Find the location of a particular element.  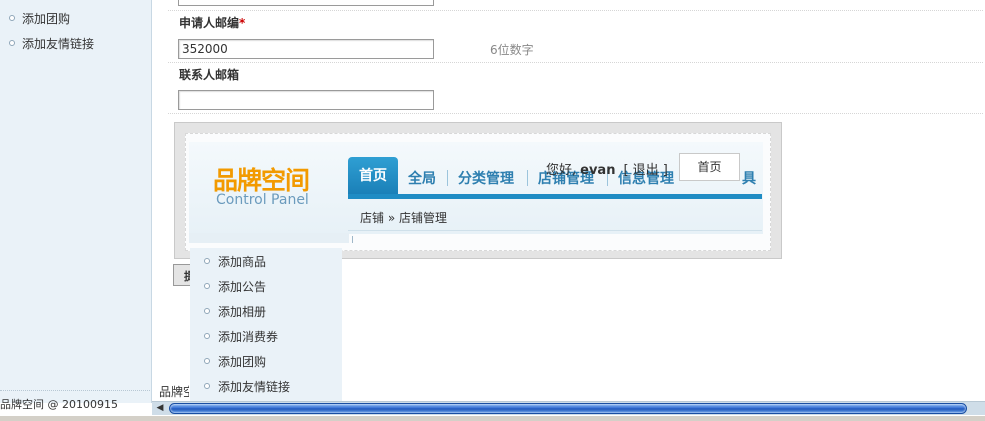

menu-item-add-product: 添加商品 is located at coordinates (235, 261).